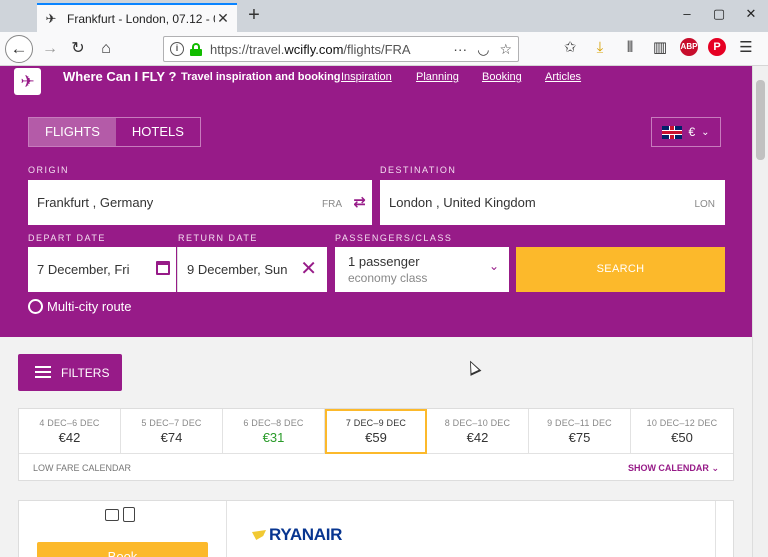 The height and width of the screenshot is (557, 768). What do you see at coordinates (122, 549) in the screenshot?
I see `book-button: Book` at bounding box center [122, 549].